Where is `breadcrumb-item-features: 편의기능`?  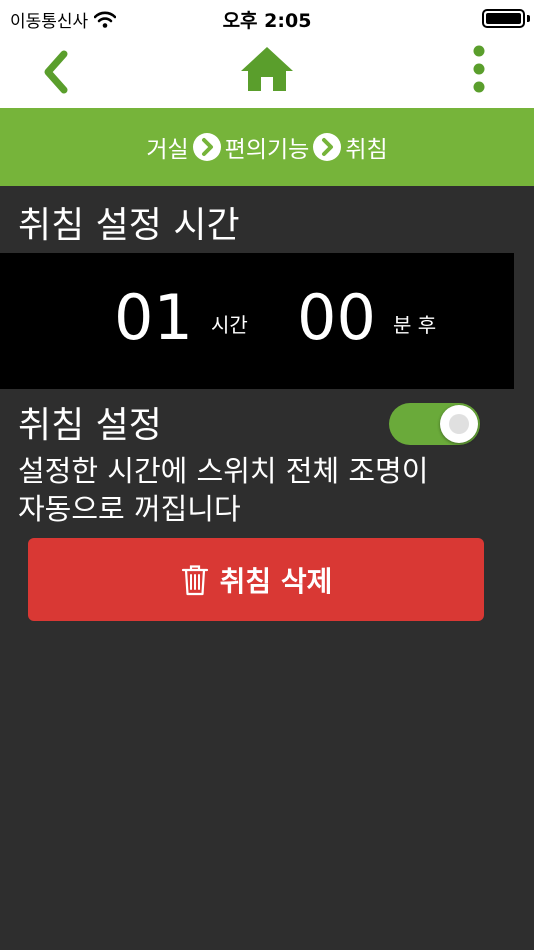
breadcrumb-item-features: 편의기능 is located at coordinates (267, 147).